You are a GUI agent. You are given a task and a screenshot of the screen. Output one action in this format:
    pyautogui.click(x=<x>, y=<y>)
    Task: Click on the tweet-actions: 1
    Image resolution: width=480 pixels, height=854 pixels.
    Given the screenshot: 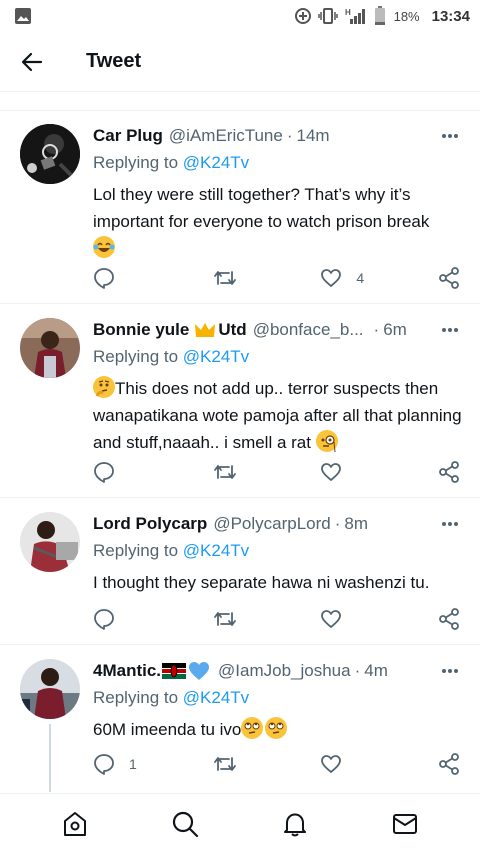 What is the action you would take?
    pyautogui.click(x=276, y=764)
    